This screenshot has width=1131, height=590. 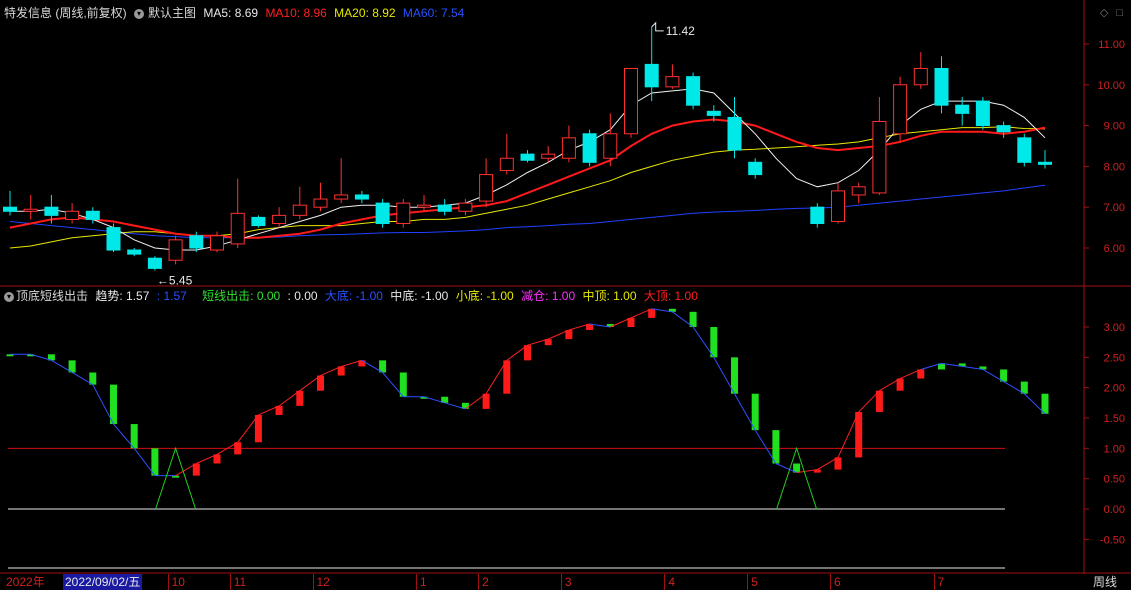 I want to click on ma60-label: MA60: 7.54, so click(x=433, y=13).